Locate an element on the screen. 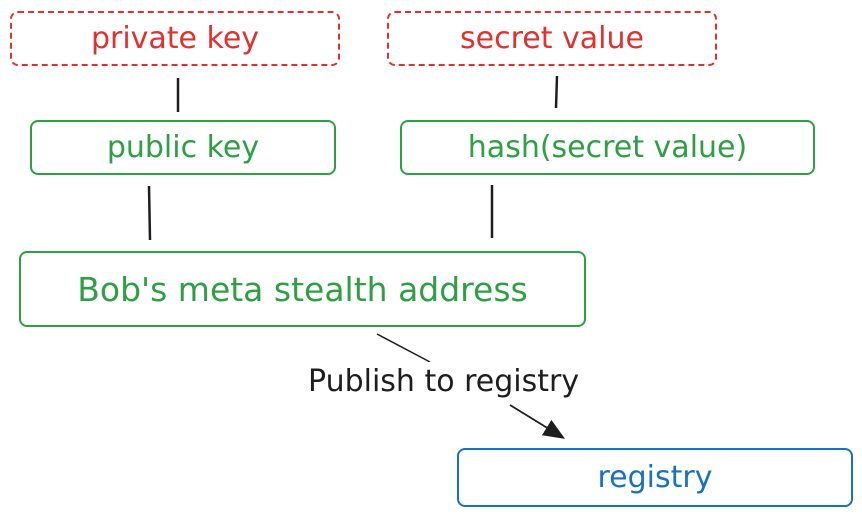 The image size is (862, 516). meta-stealth-address-node: Bob's meta stealth address is located at coordinates (302, 289).